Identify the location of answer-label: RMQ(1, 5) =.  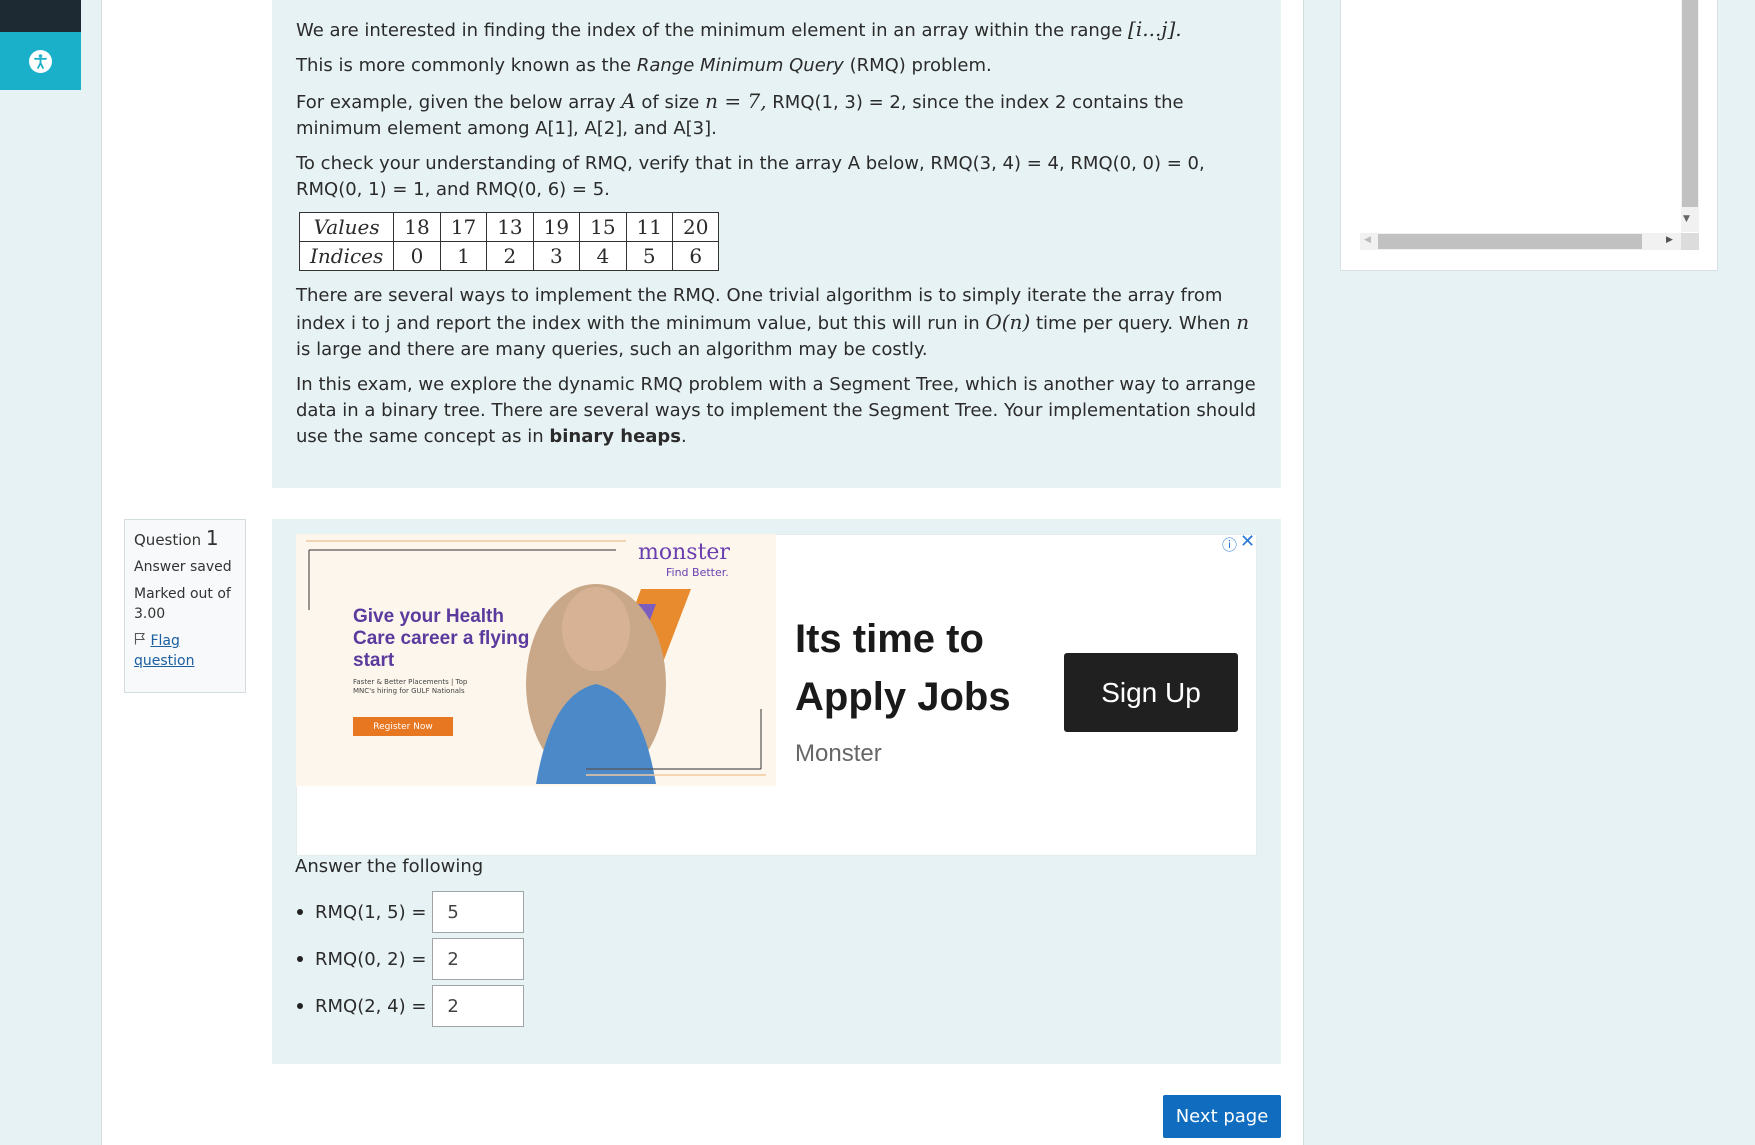
(371, 912).